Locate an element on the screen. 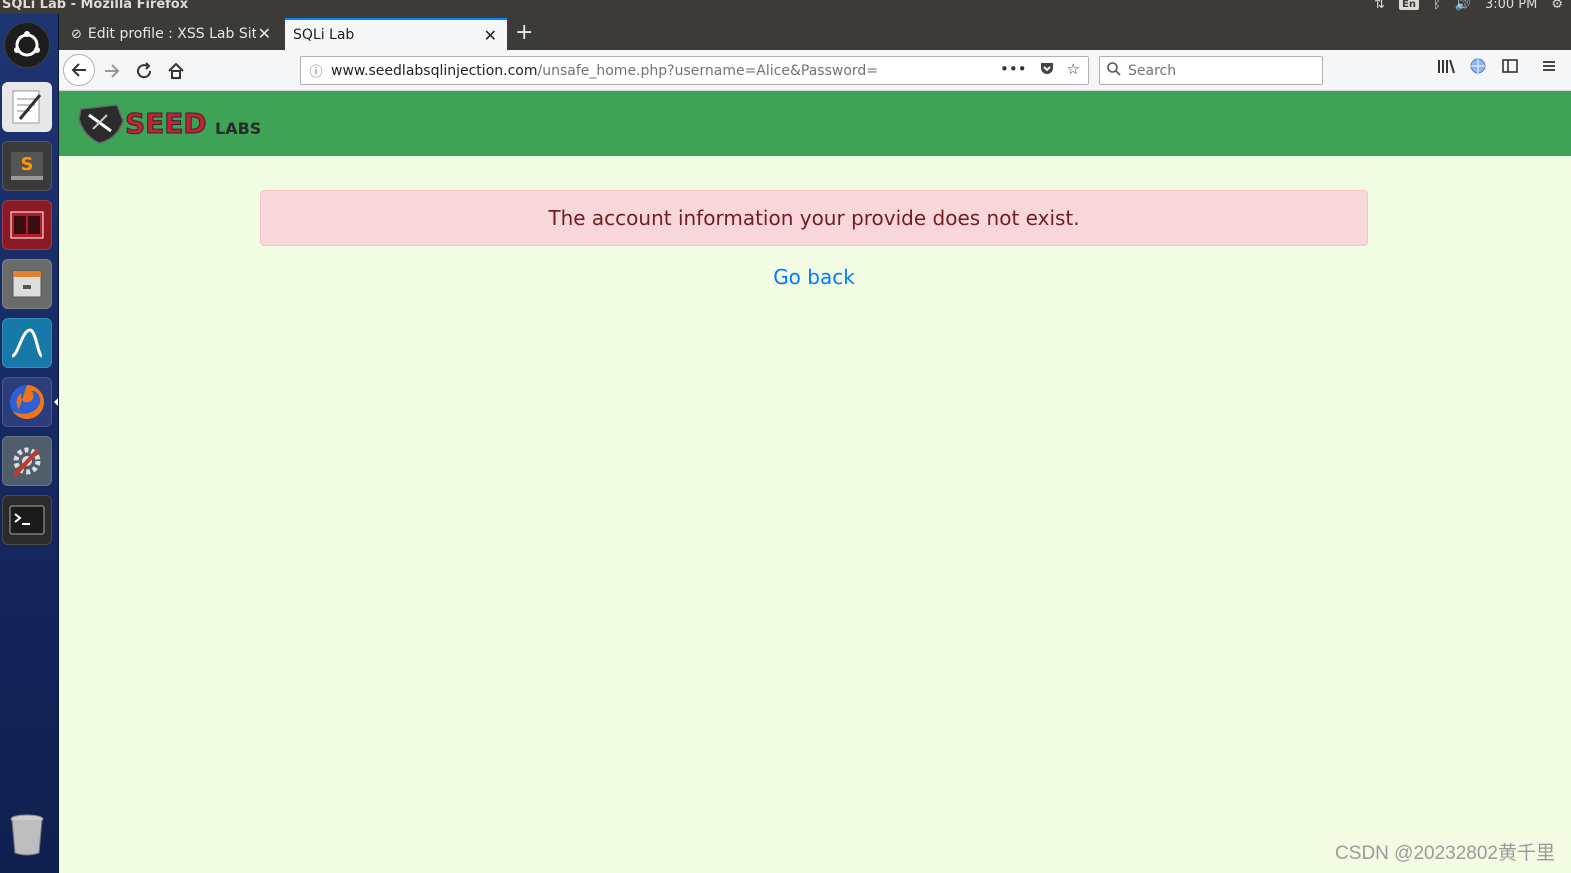 Image resolution: width=1571 pixels, height=873 pixels. reload-icon is located at coordinates (144, 70).